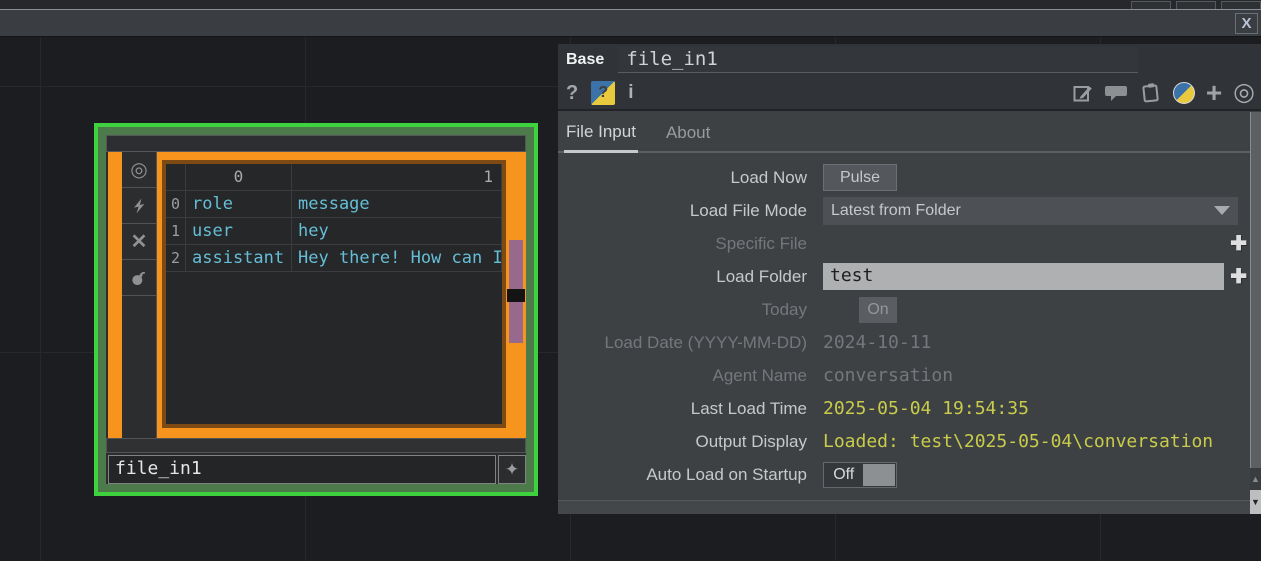 This screenshot has height=561, width=1261. What do you see at coordinates (316, 143) in the screenshot?
I see `node-title-bar` at bounding box center [316, 143].